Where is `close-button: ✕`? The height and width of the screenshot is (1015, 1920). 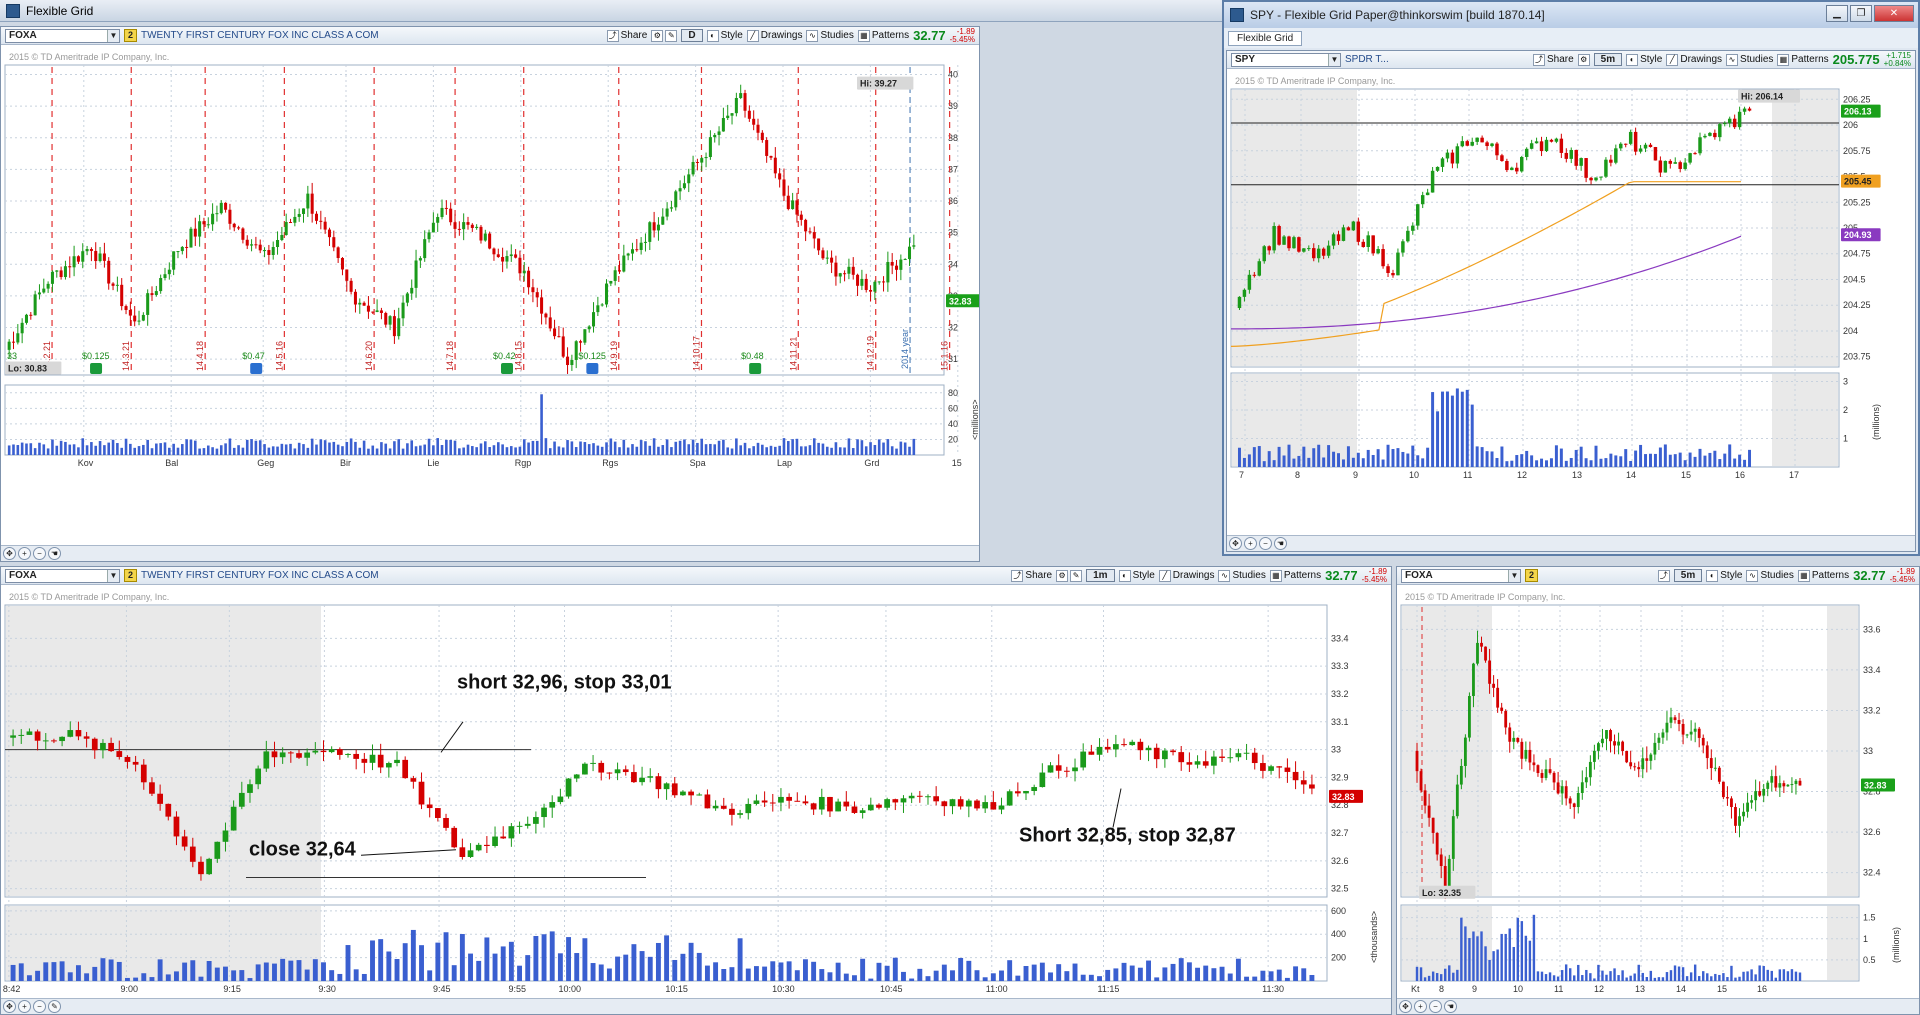 close-button: ✕ is located at coordinates (1894, 13).